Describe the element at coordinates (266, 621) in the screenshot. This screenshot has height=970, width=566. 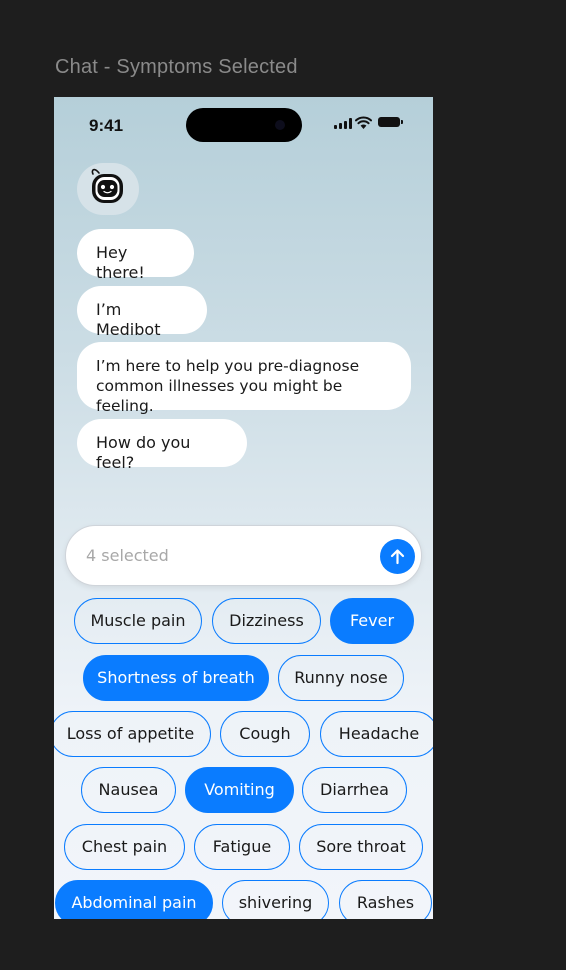
I see `symptom-chip-dizziness: Dizziness` at that location.